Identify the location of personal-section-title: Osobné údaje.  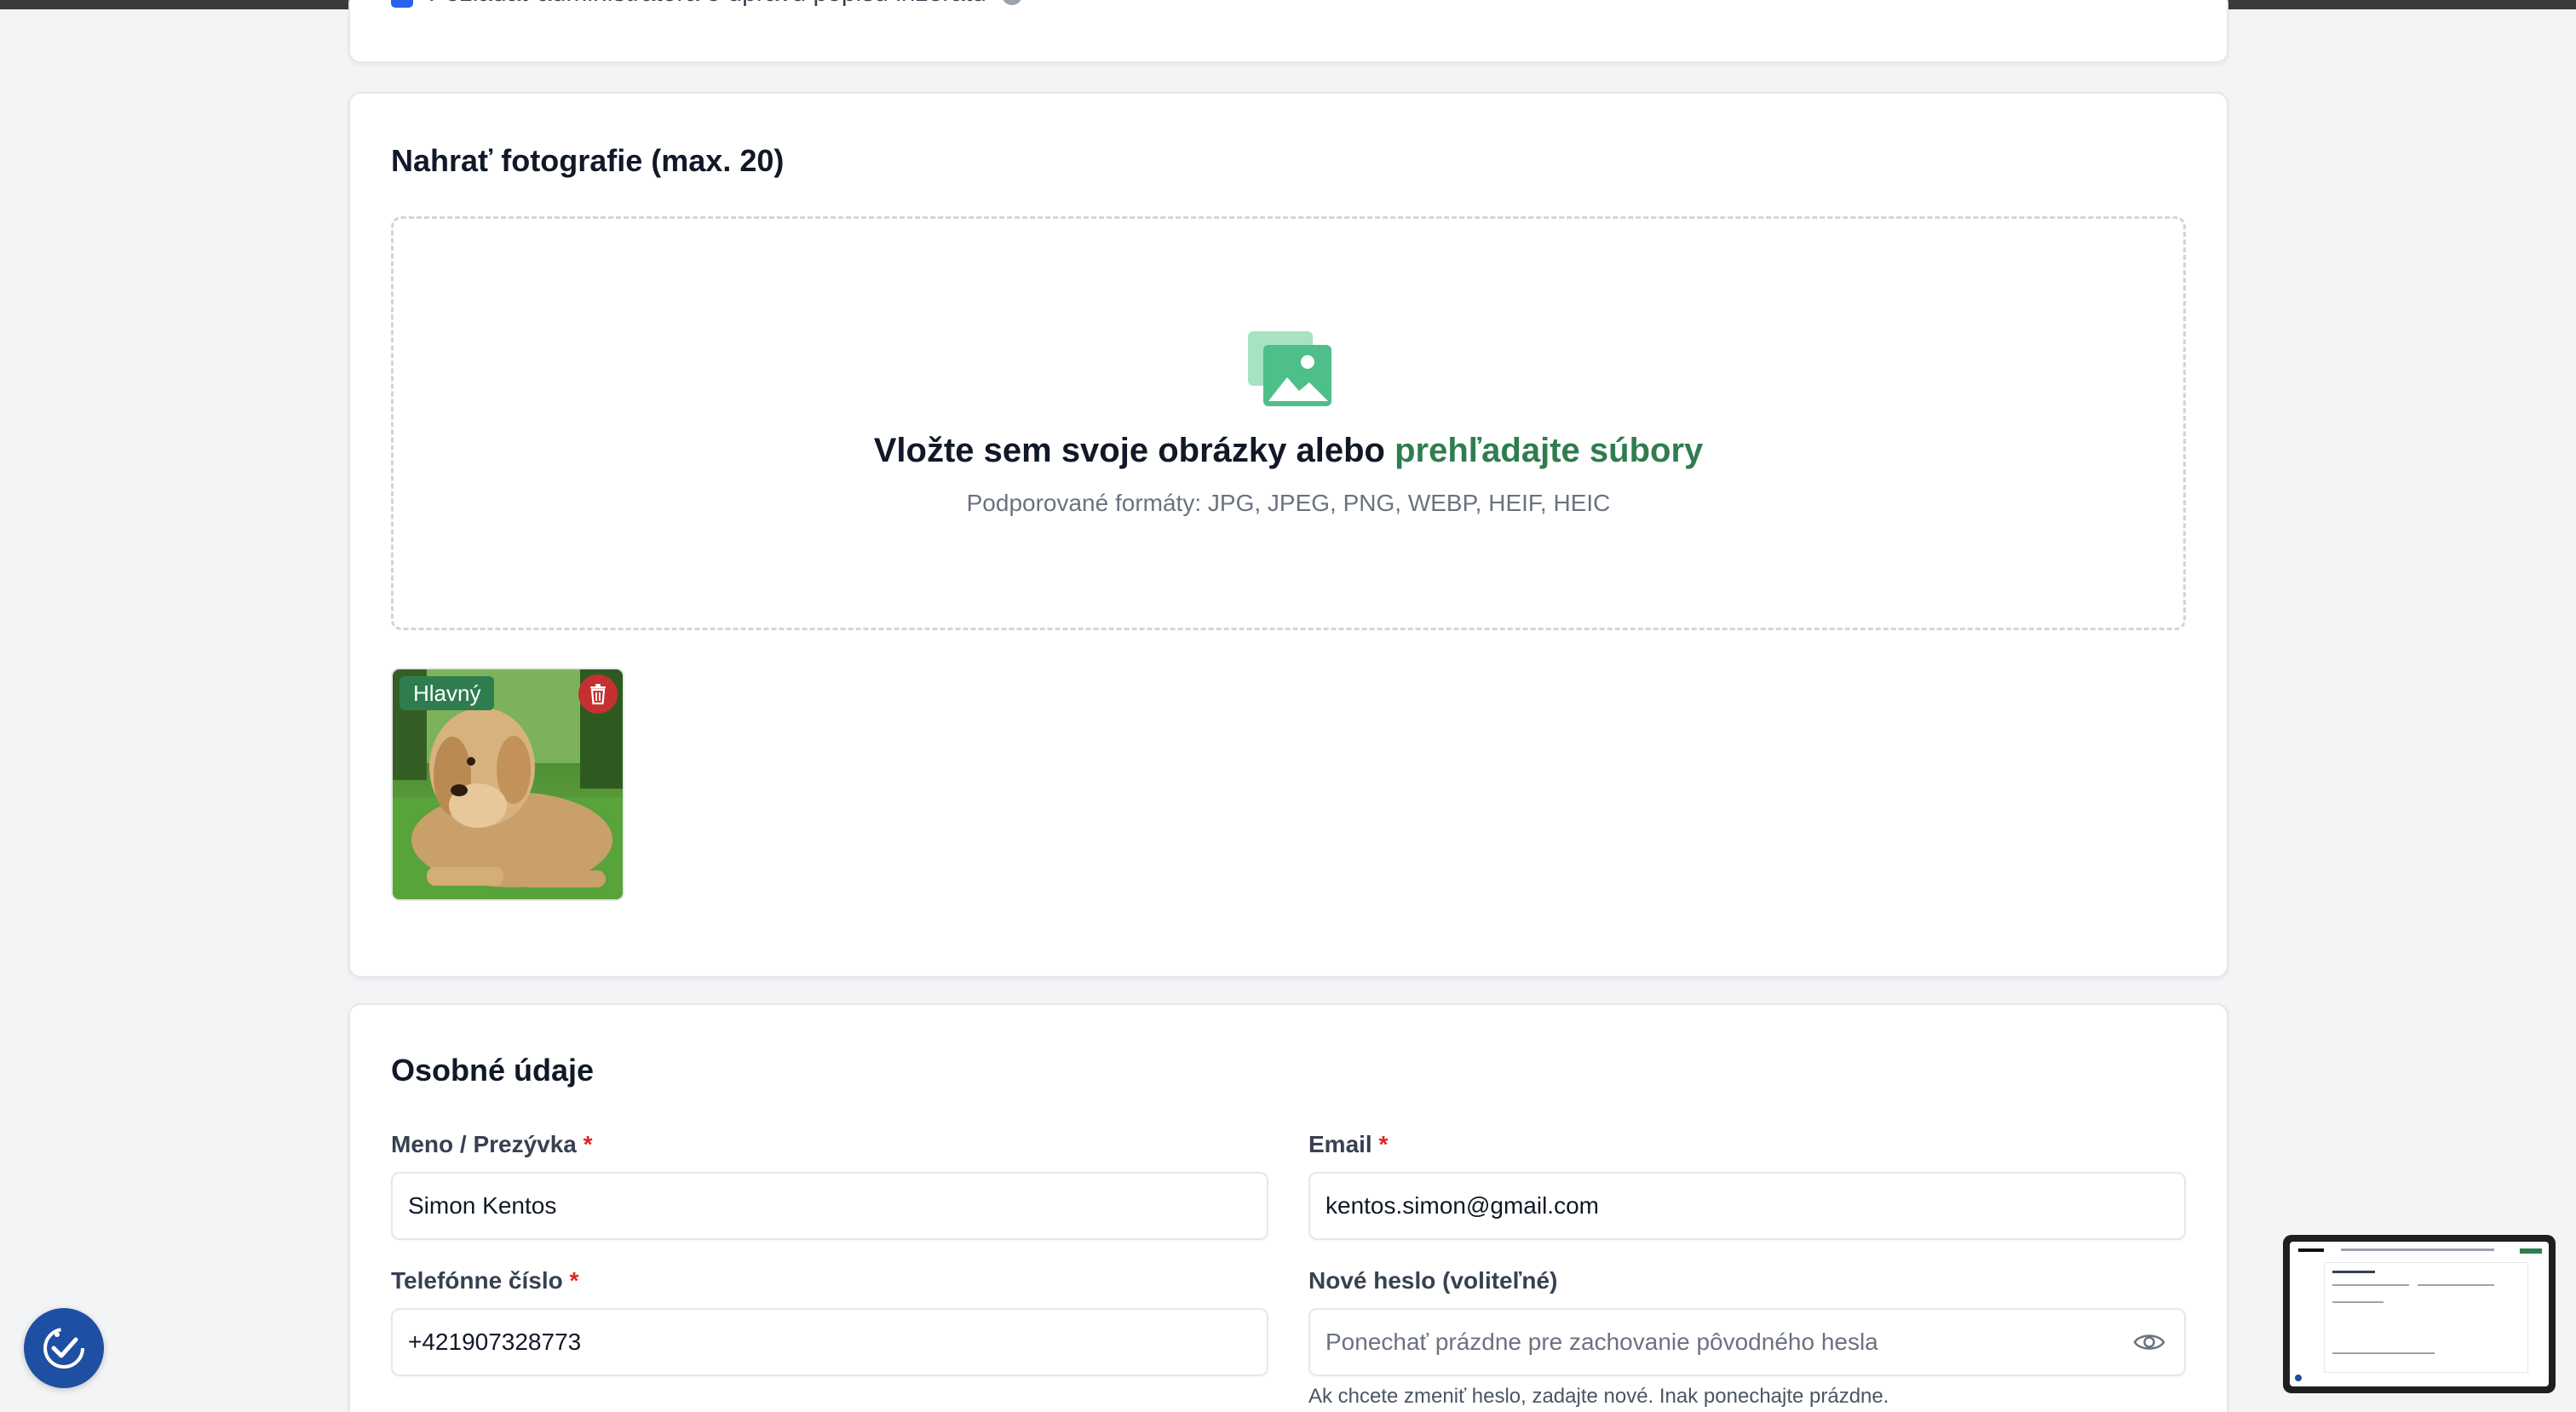
(493, 1070).